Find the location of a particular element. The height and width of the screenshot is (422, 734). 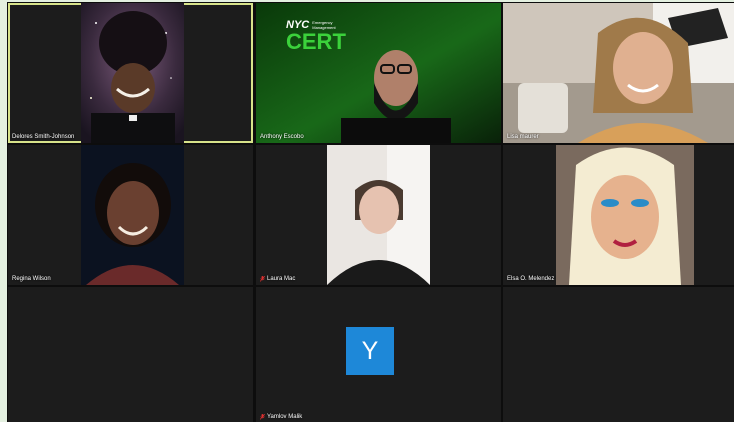

participant-tile: Regina Wilson is located at coordinates (130, 215).